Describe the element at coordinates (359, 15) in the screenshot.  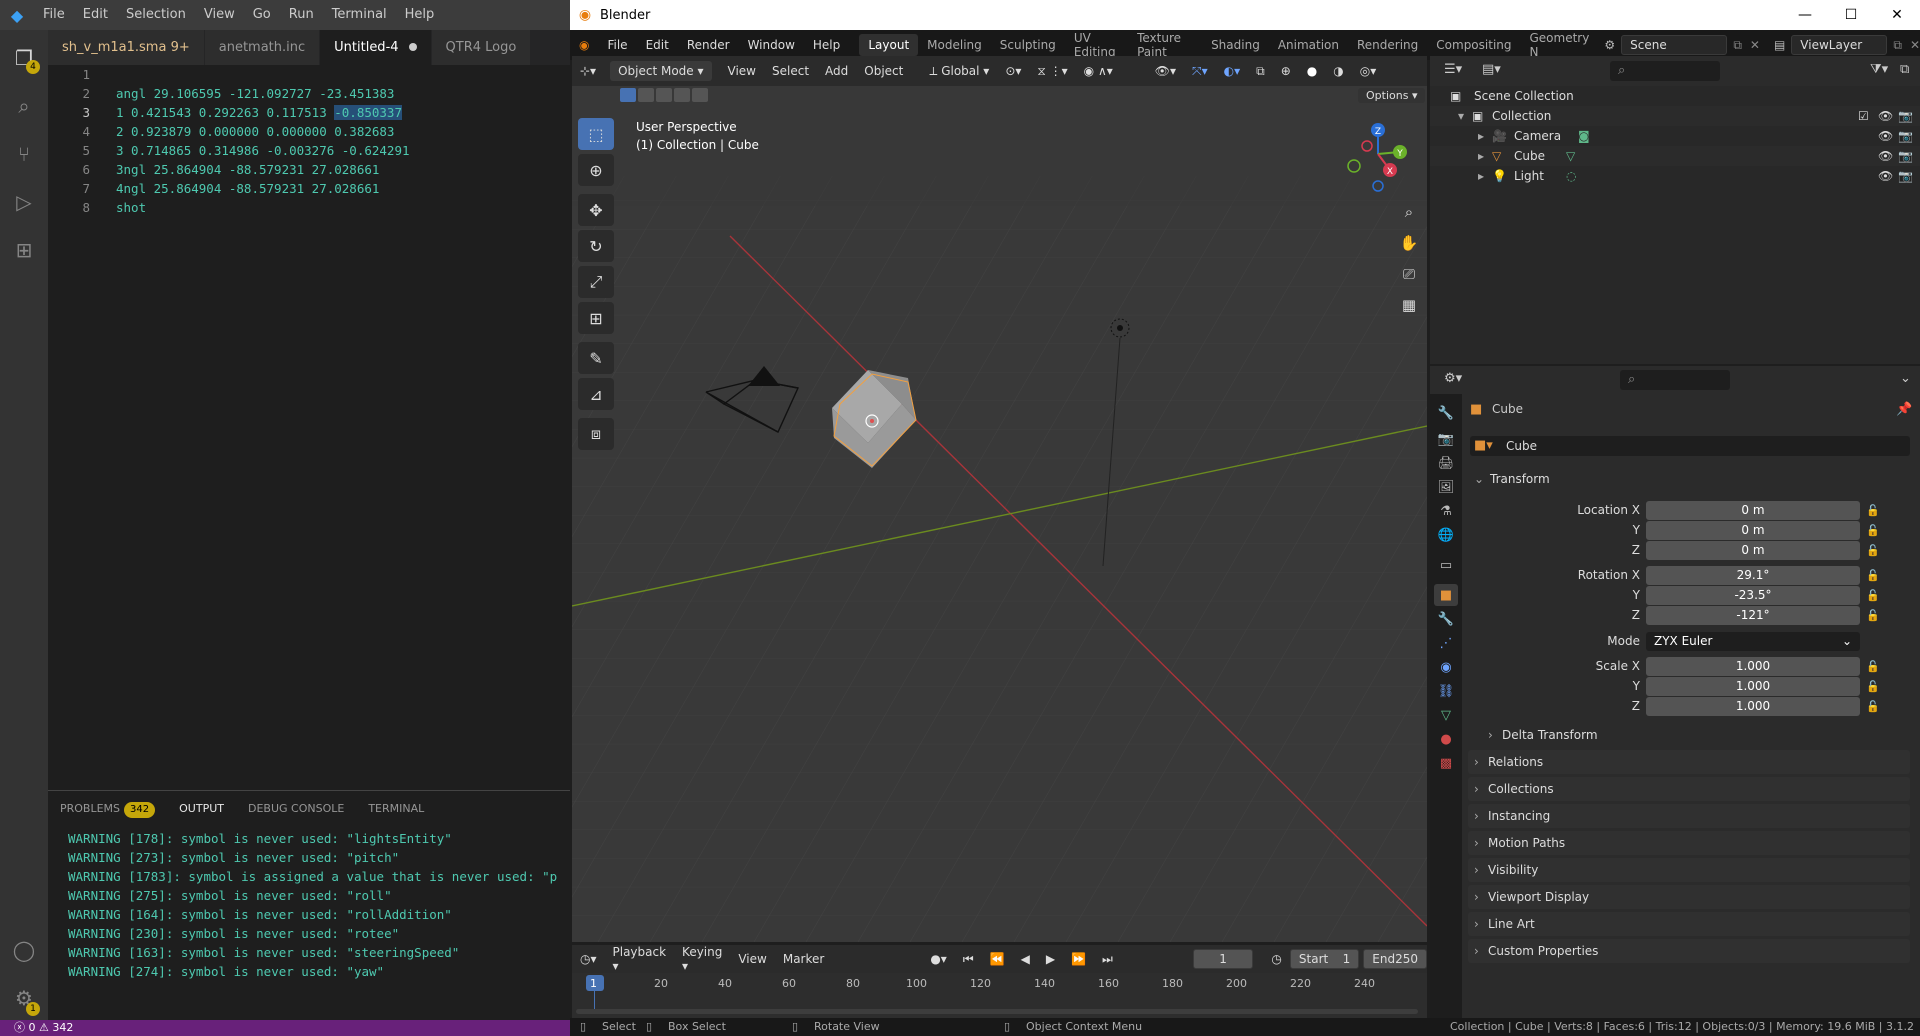
I see `vscode-menu-terminal: Terminal` at that location.